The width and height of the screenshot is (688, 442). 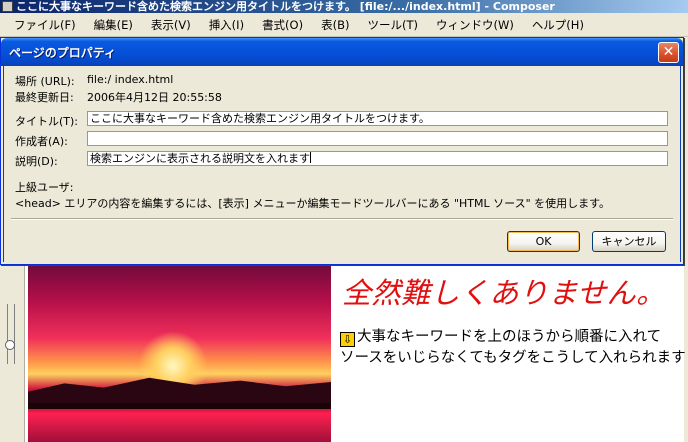 What do you see at coordinates (225, 25) in the screenshot?
I see `menu-insert: 挿入(I)` at bounding box center [225, 25].